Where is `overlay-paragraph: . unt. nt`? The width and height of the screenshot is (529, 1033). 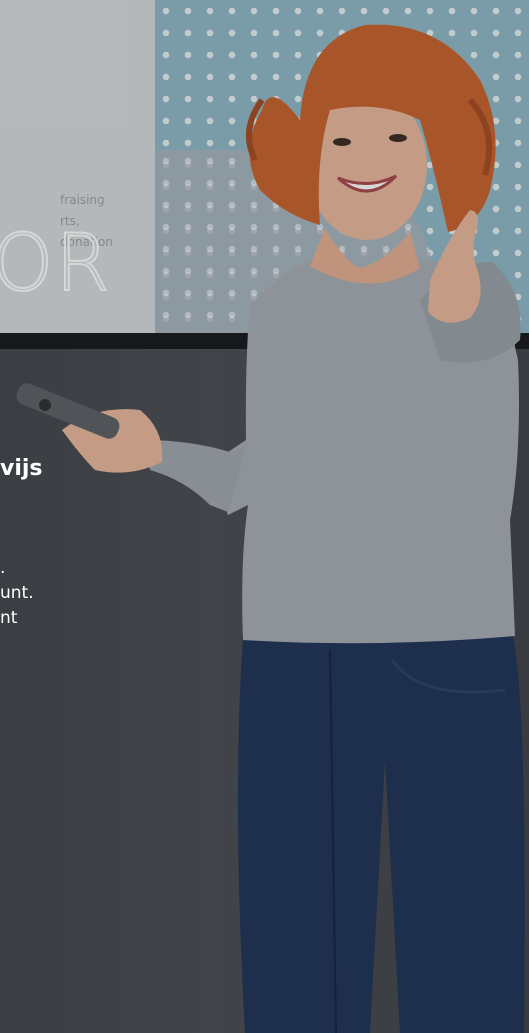 overlay-paragraph: . unt. nt is located at coordinates (17, 593).